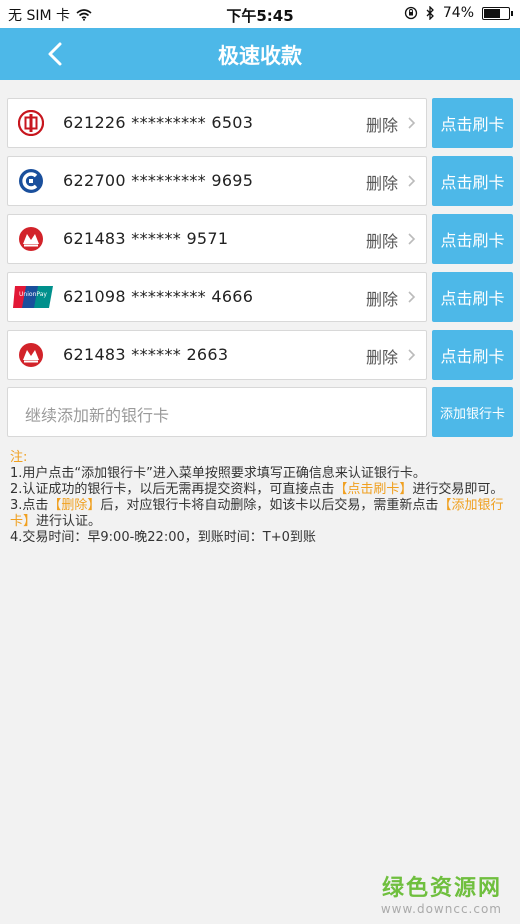  Describe the element at coordinates (97, 415) in the screenshot. I see `add-card-placeholder: 继续添加新的银行卡` at that location.